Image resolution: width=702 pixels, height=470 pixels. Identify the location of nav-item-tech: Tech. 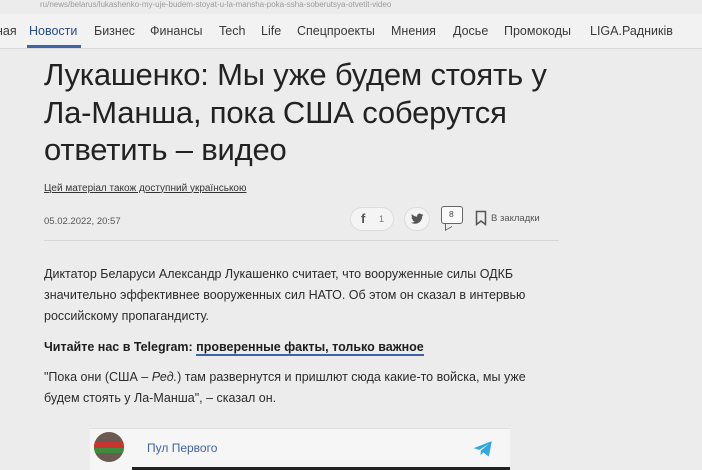
(232, 31).